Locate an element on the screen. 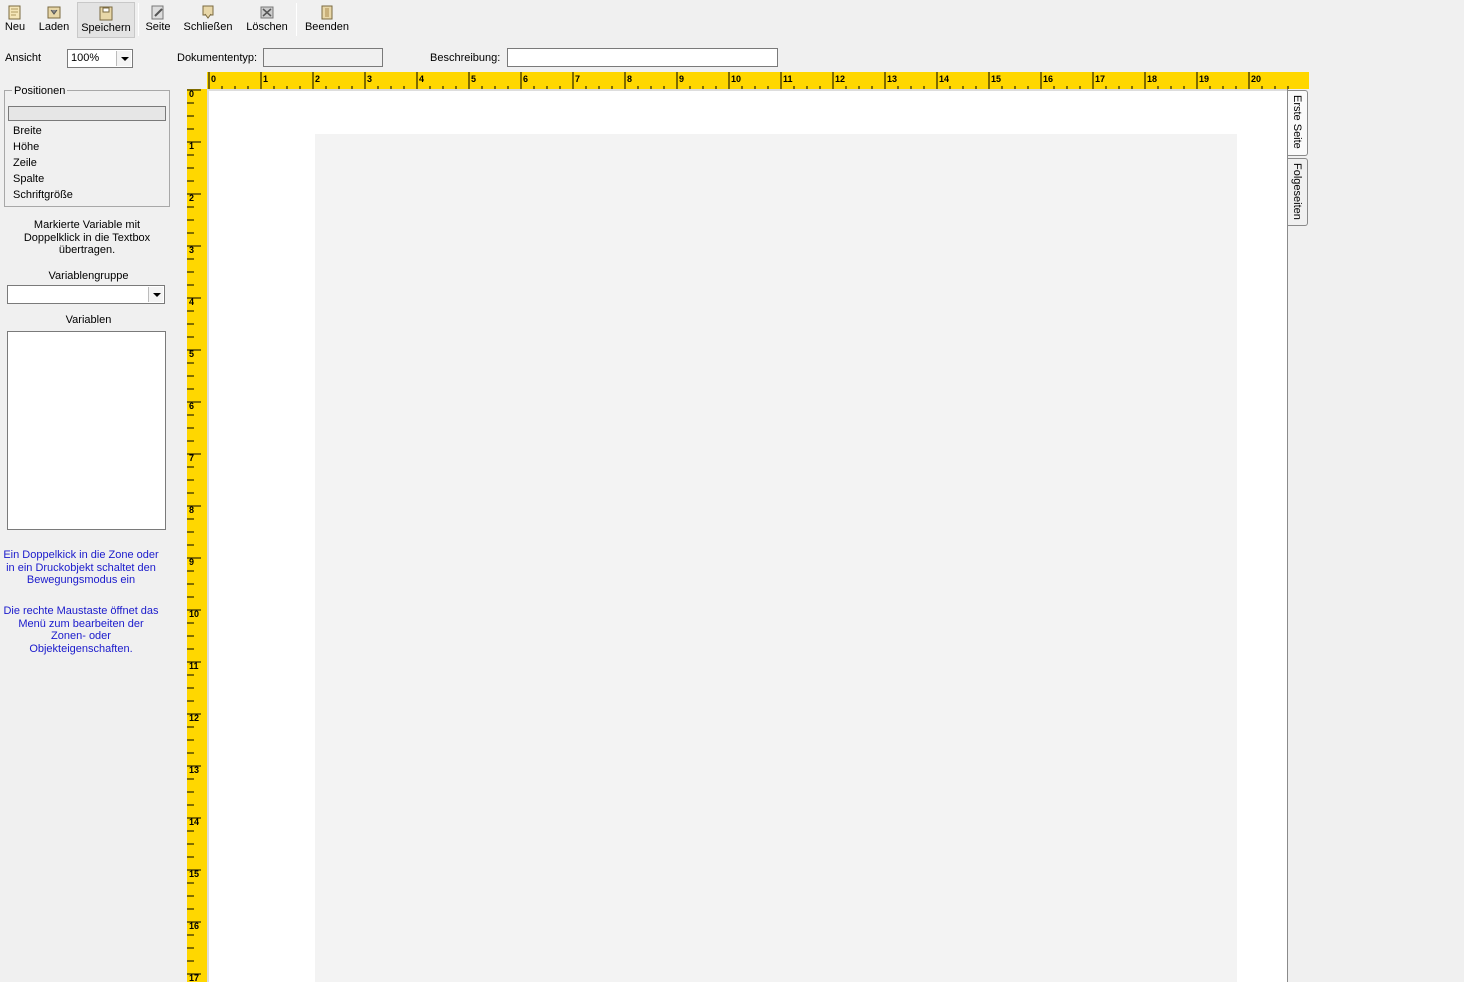 Image resolution: width=1464 pixels, height=982 pixels. load-folder-icon is located at coordinates (54, 12).